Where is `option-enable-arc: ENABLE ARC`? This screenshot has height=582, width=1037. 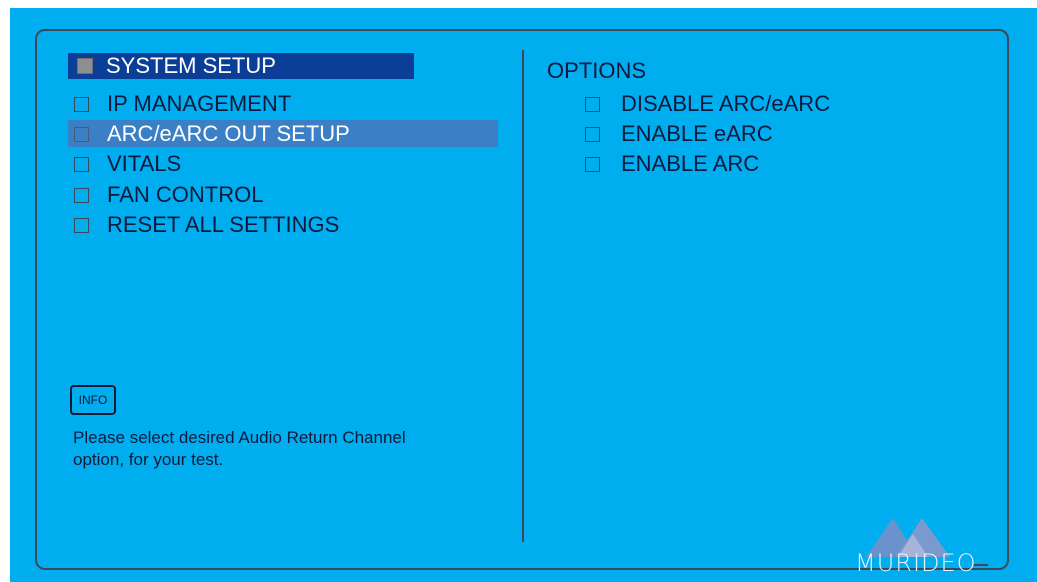
option-enable-arc: ENABLE ARC is located at coordinates (735, 164).